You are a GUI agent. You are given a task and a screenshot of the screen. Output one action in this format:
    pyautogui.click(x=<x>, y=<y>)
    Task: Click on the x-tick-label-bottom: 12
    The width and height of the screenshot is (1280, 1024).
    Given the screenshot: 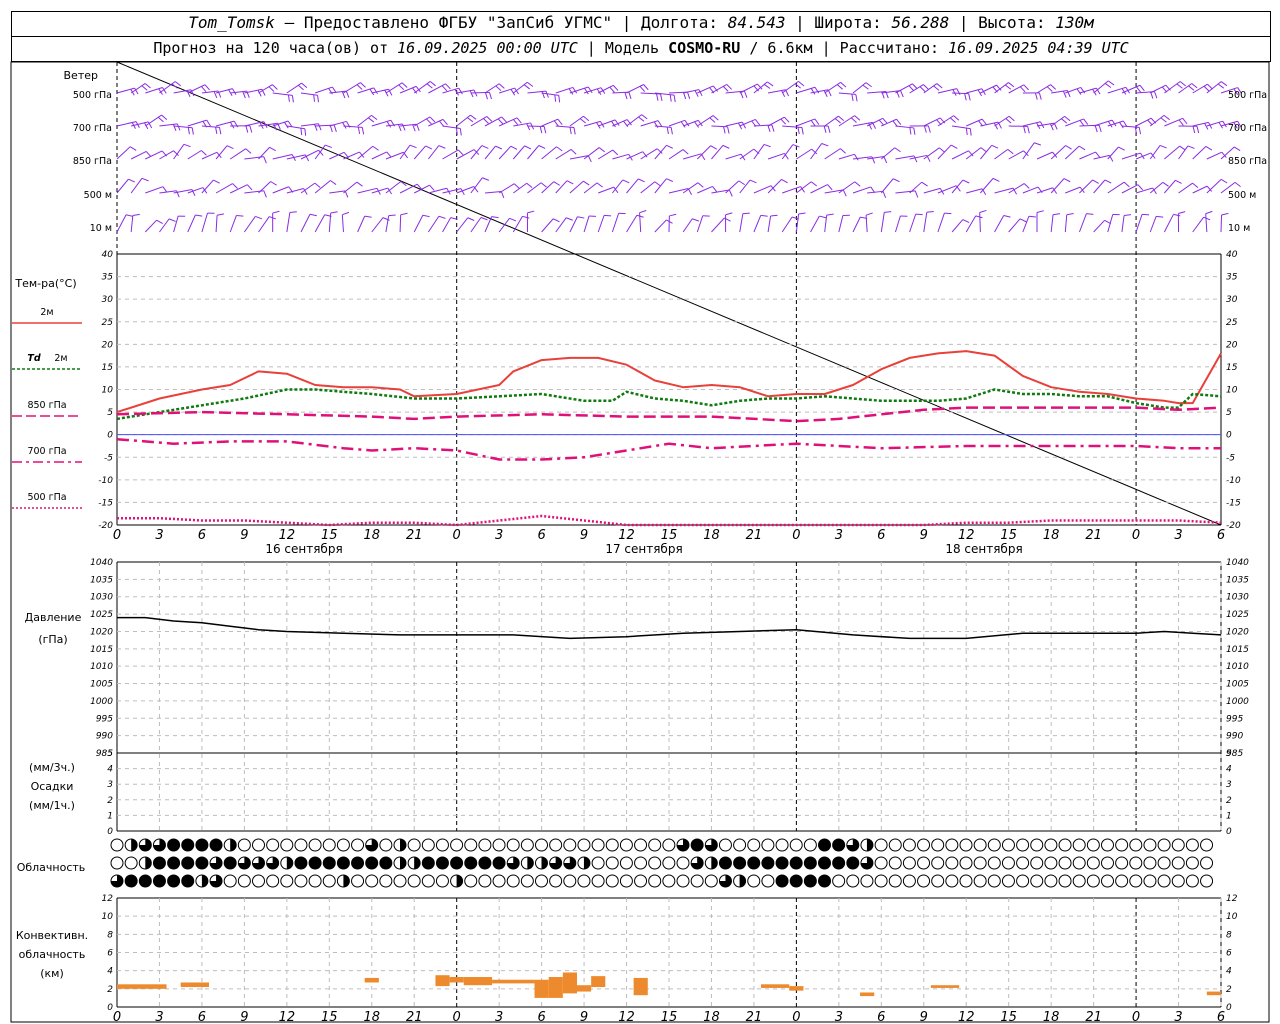 What is the action you would take?
    pyautogui.click(x=626, y=1017)
    